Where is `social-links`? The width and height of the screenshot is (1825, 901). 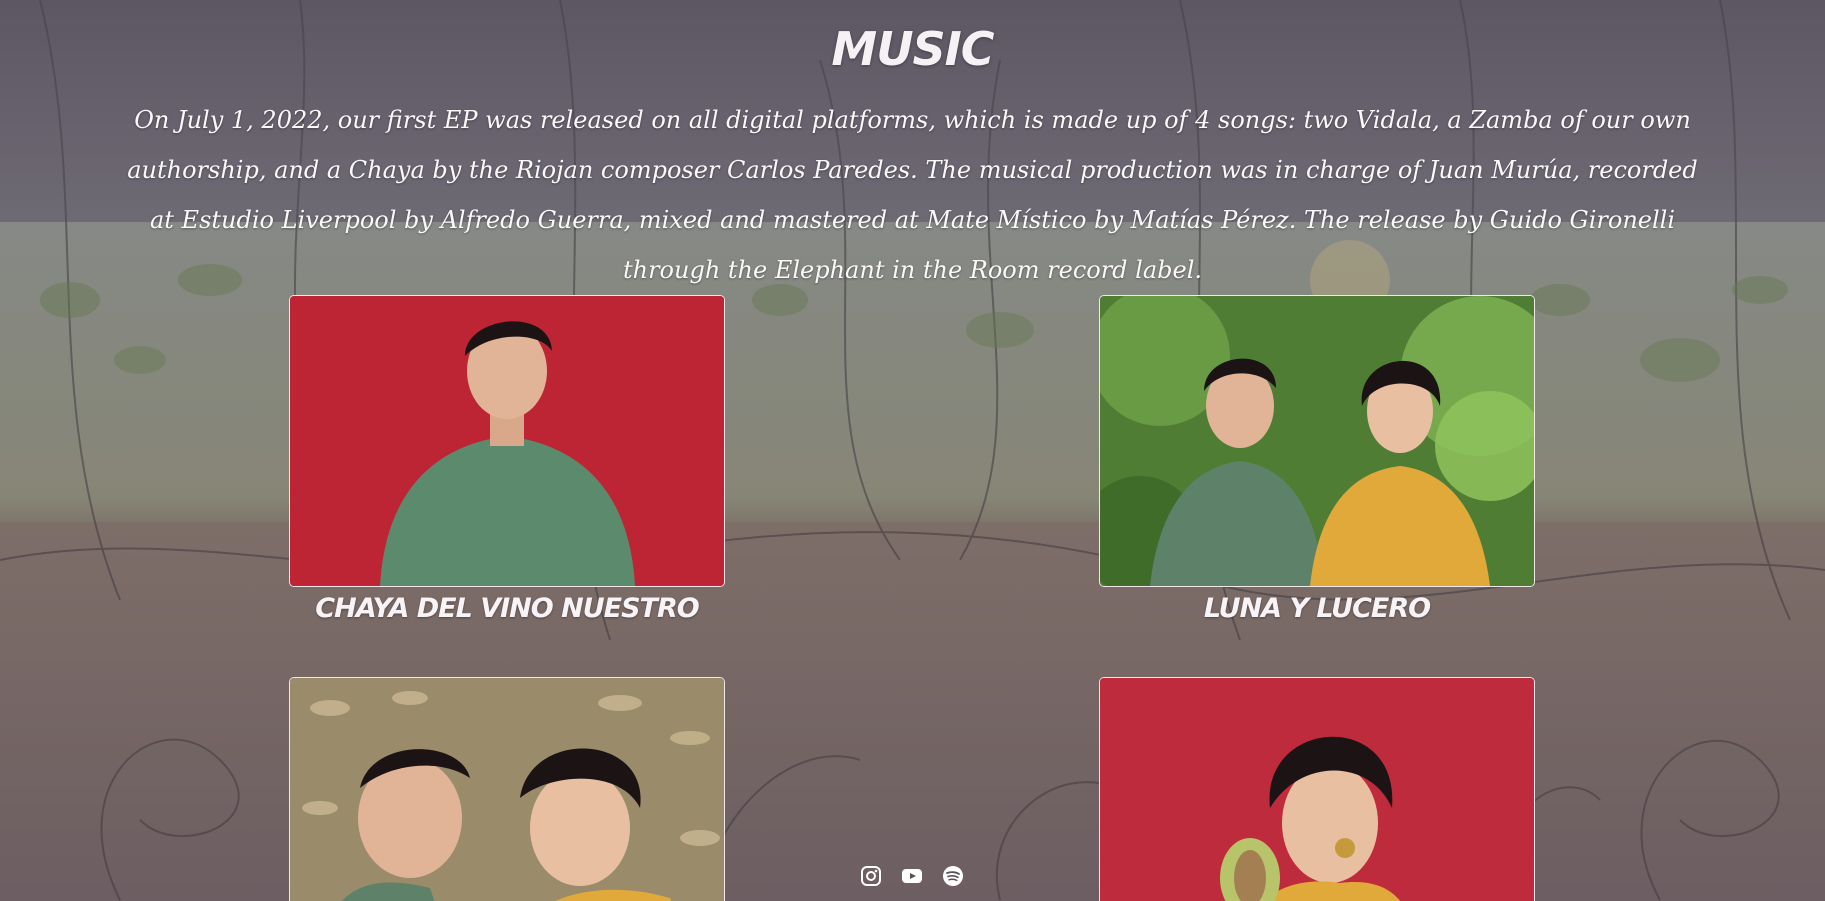 social-links is located at coordinates (912, 876).